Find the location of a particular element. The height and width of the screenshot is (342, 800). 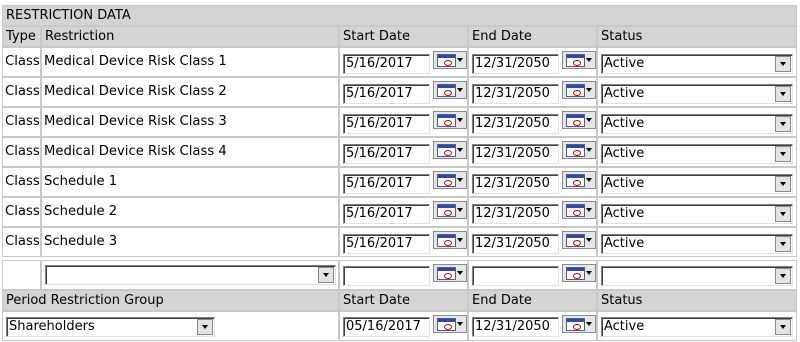

new-status-select is located at coordinates (697, 276).